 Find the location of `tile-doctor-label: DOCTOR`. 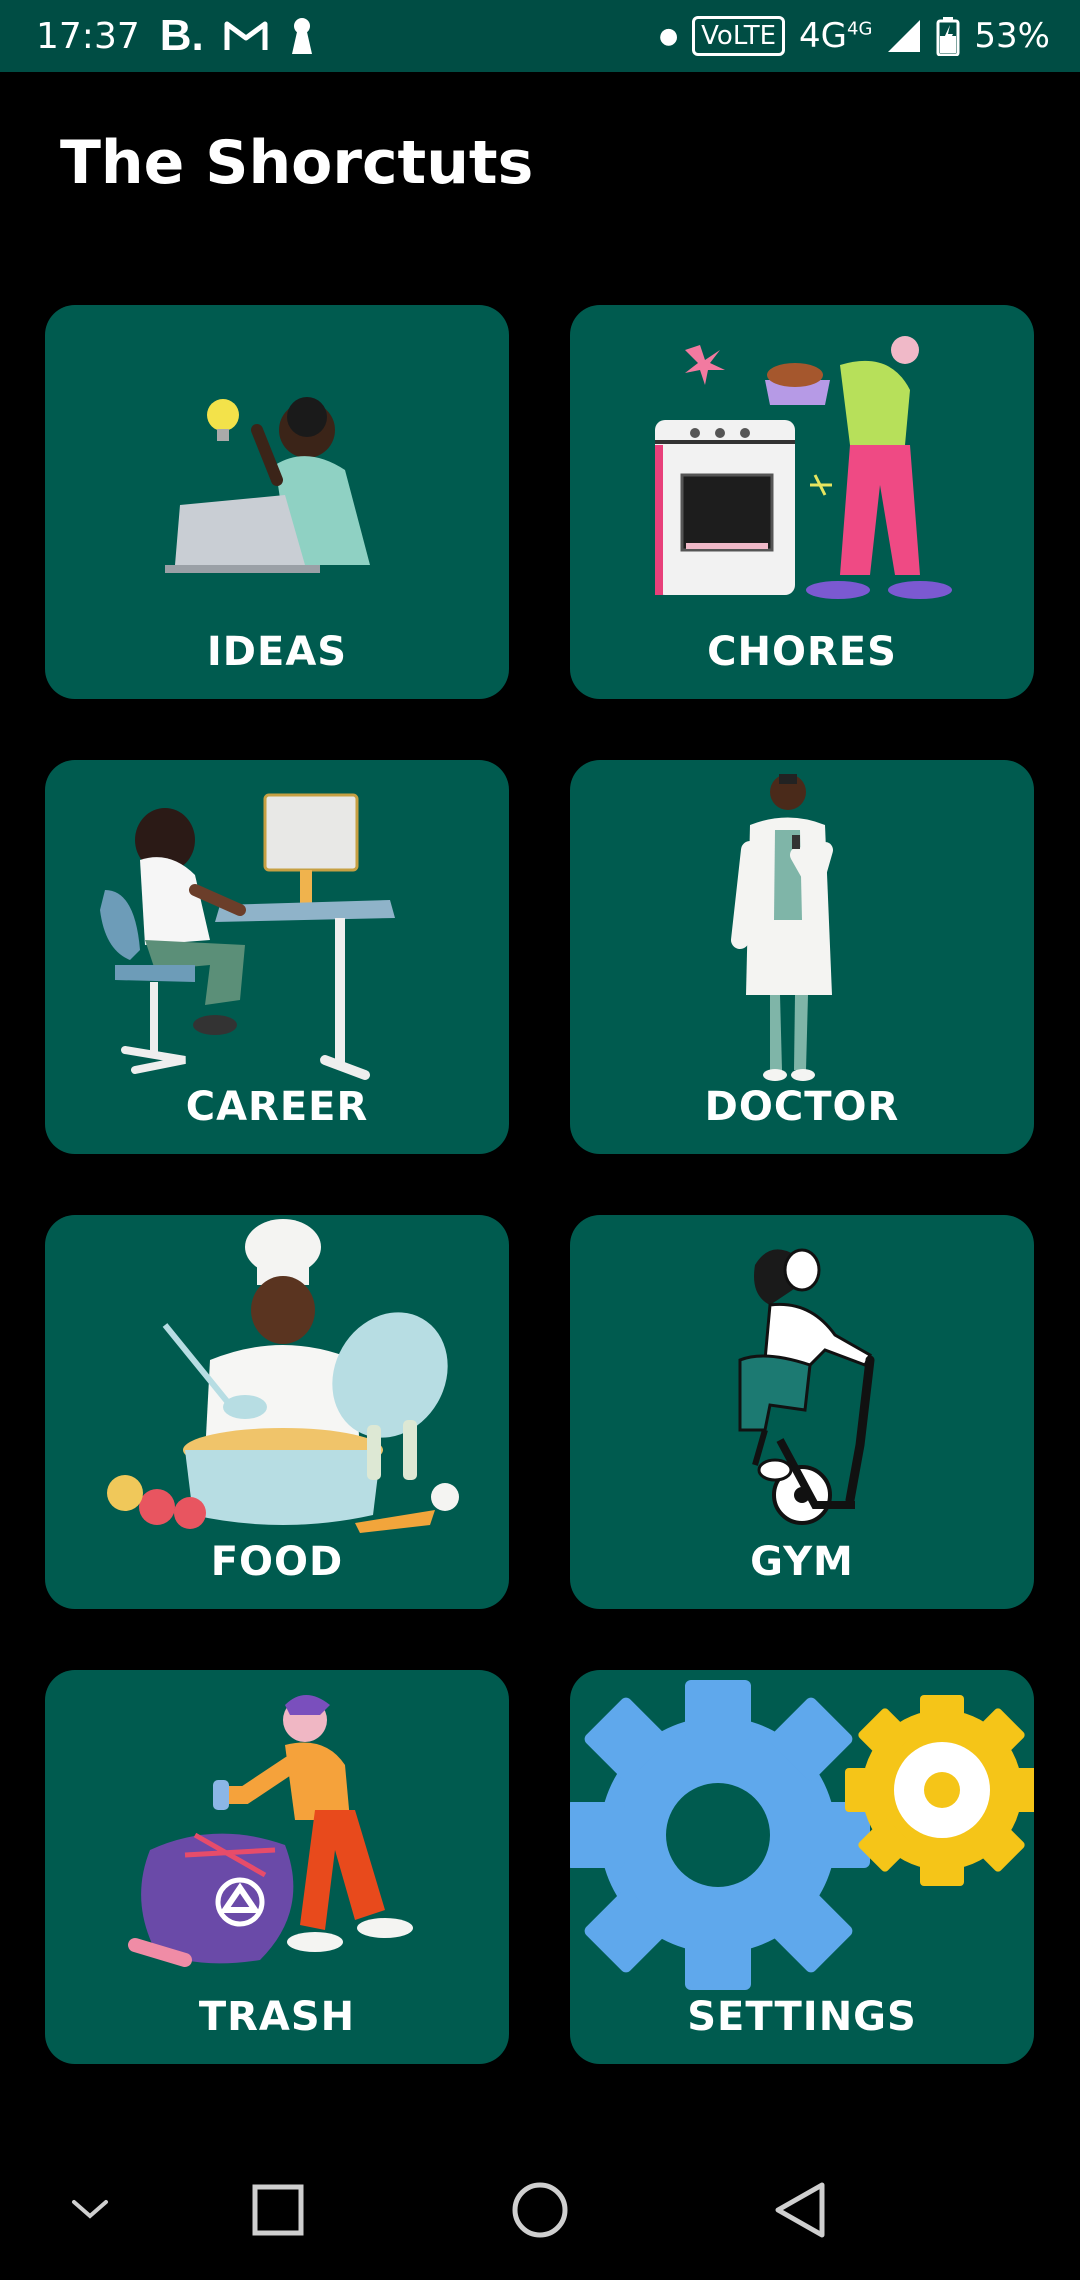

tile-doctor-label: DOCTOR is located at coordinates (802, 1107).